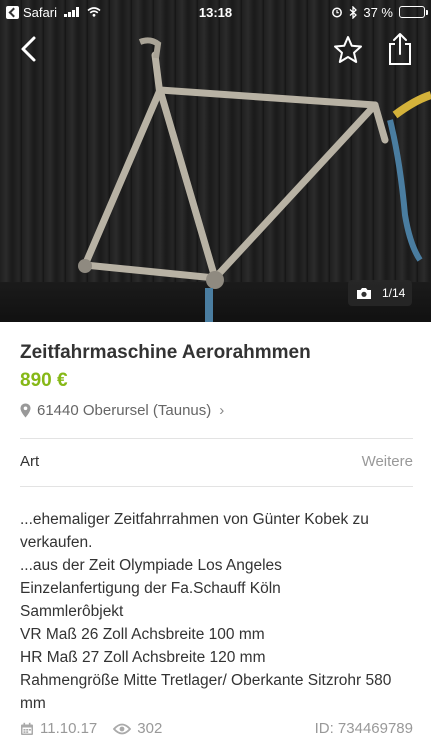 The height and width of the screenshot is (747, 431). Describe the element at coordinates (72, 611) in the screenshot. I see `description-line: Sammlerôbjekt` at that location.